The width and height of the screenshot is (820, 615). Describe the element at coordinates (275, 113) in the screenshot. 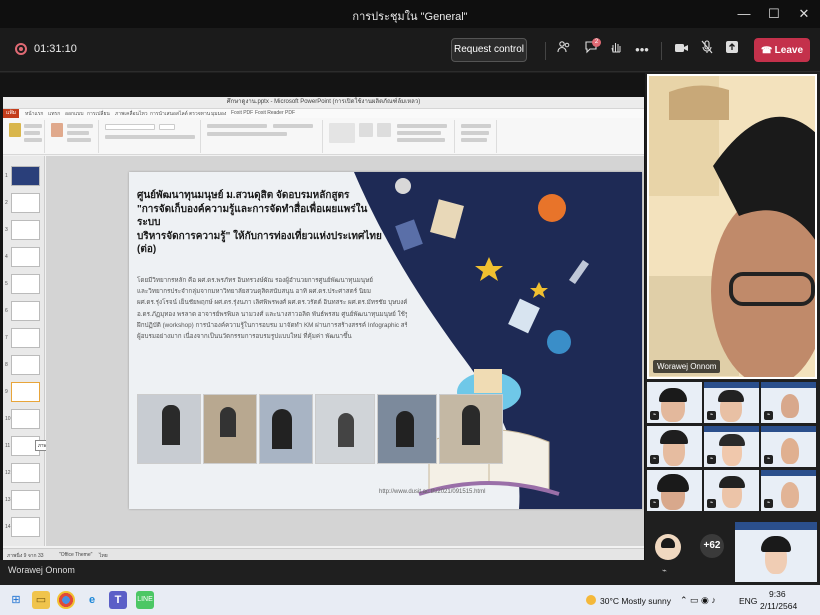

I see `ppt-tab: Foxit Reader PDF` at that location.